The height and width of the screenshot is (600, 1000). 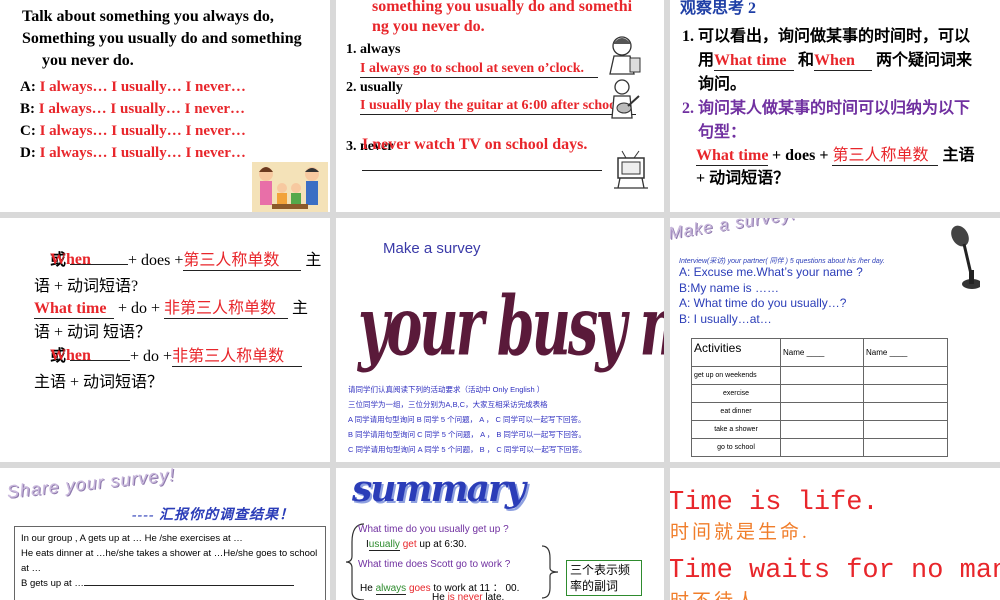 What do you see at coordinates (467, 449) in the screenshot?
I see `instruction-line: C 同学请用句型询问 A 同学 5 个问题， B ， C 同学可以一起写下回答。` at bounding box center [467, 449].